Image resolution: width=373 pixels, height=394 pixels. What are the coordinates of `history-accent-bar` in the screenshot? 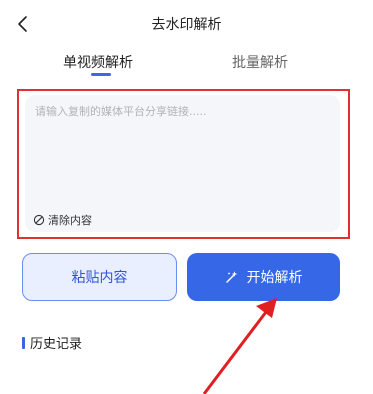 It's located at (23, 342).